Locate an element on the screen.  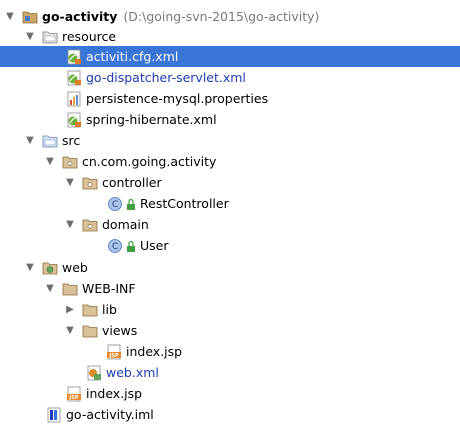
resource-folder-icon is located at coordinates (50, 37).